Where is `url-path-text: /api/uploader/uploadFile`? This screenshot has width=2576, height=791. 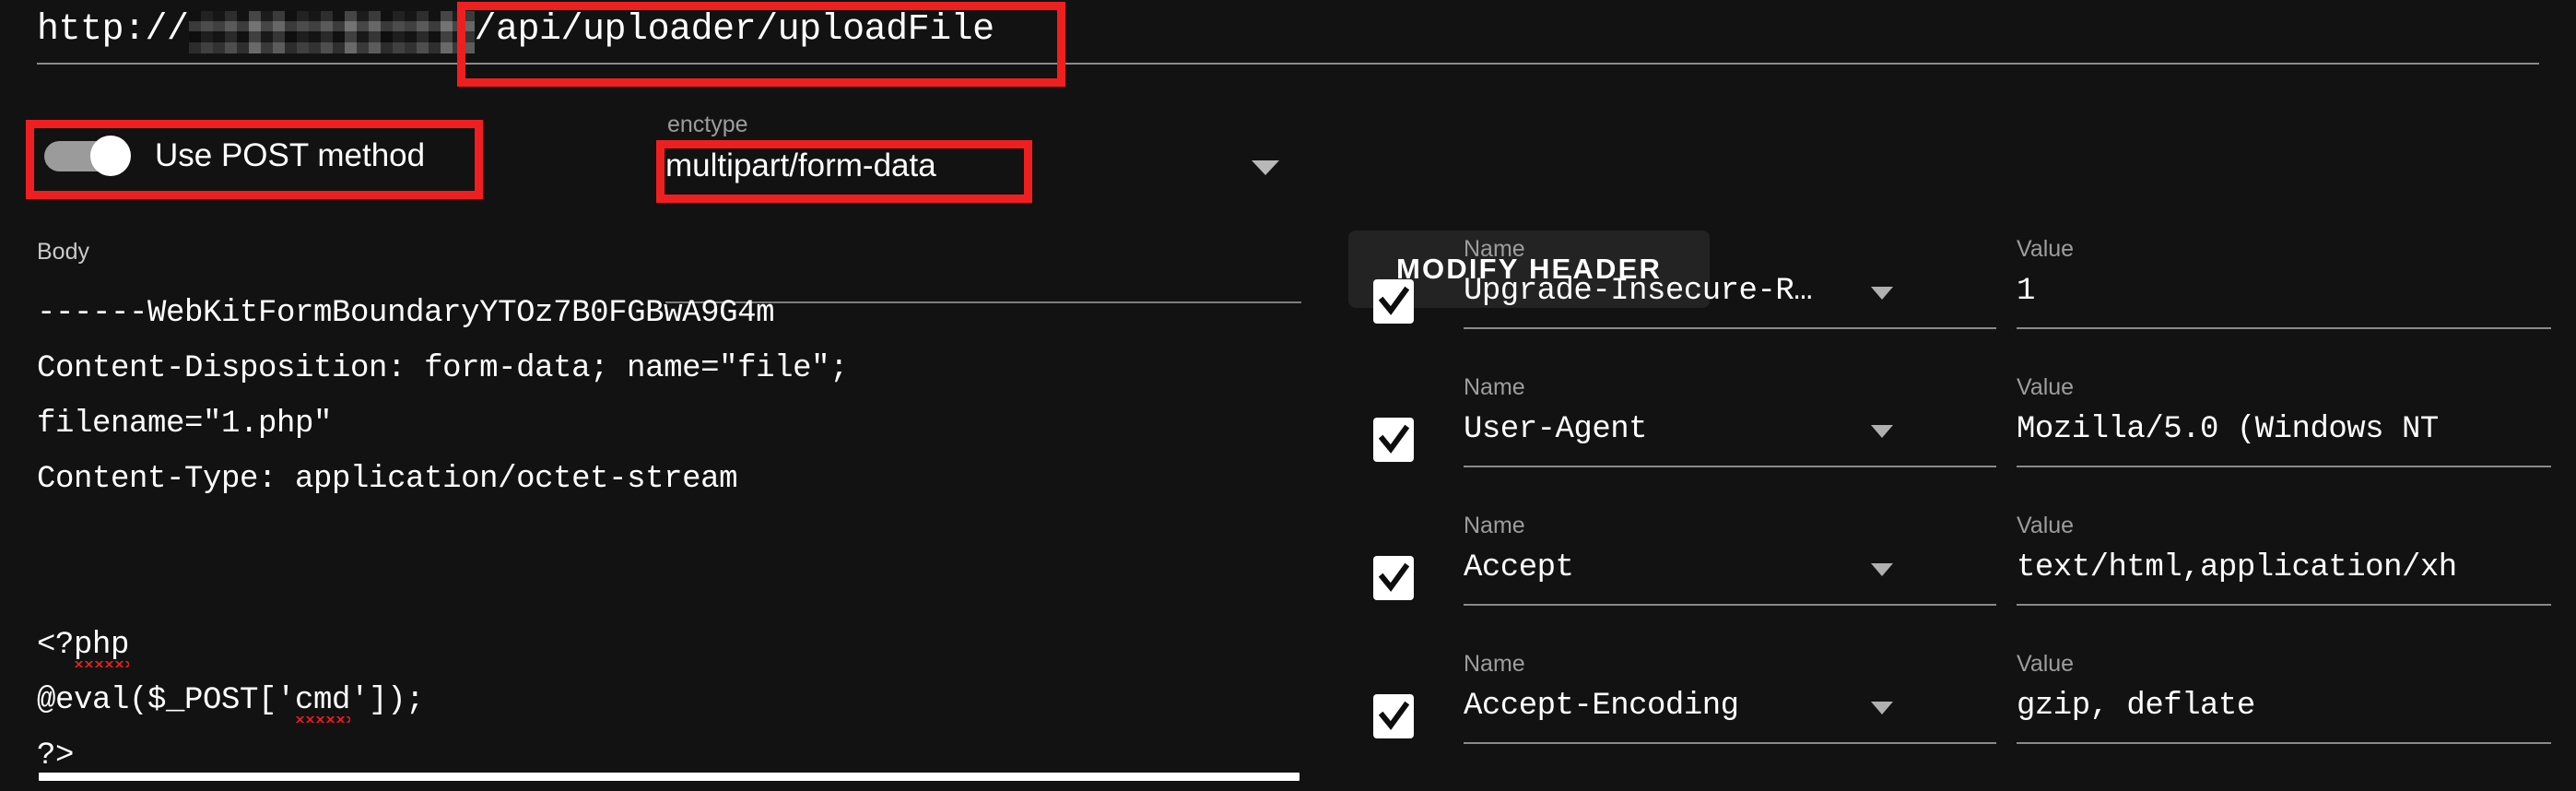 url-path-text: /api/uploader/uploadFile is located at coordinates (734, 30).